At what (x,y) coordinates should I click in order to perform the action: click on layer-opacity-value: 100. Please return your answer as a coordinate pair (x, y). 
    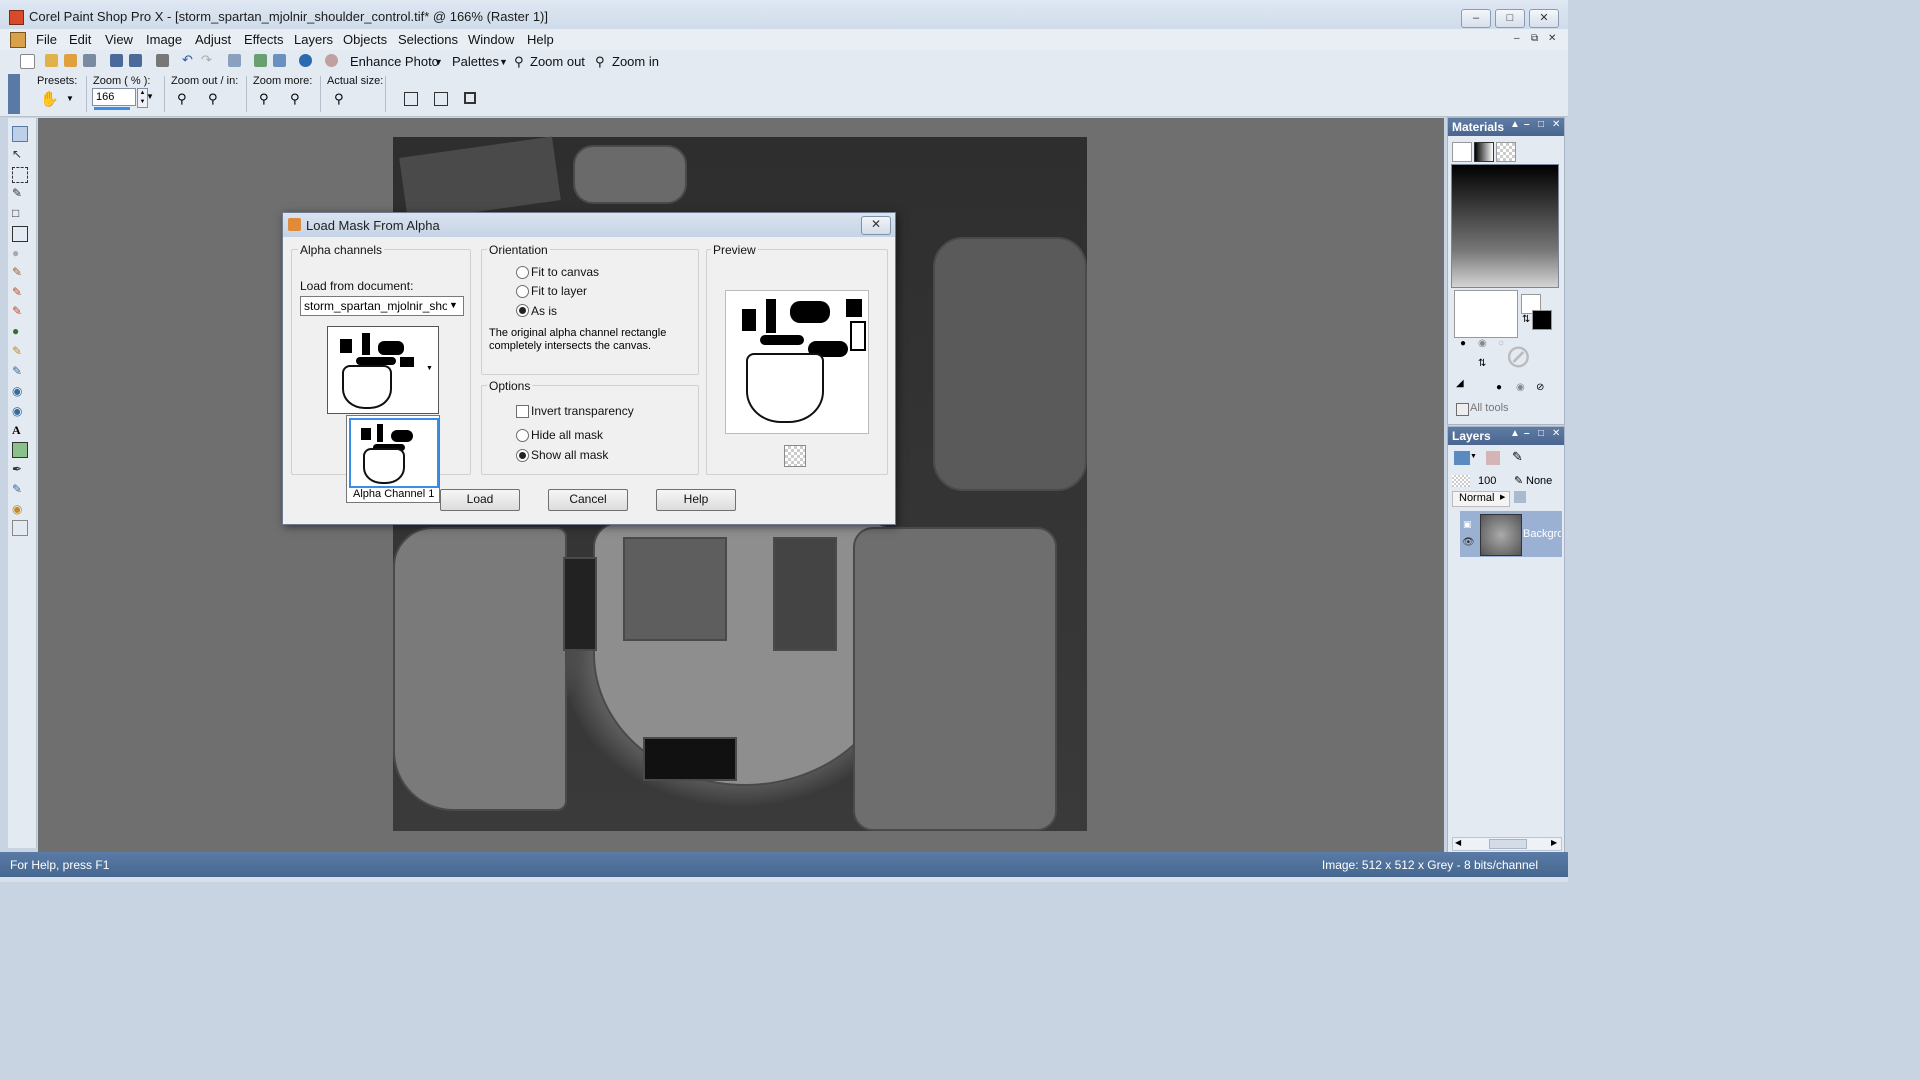
    Looking at the image, I should click on (1487, 481).